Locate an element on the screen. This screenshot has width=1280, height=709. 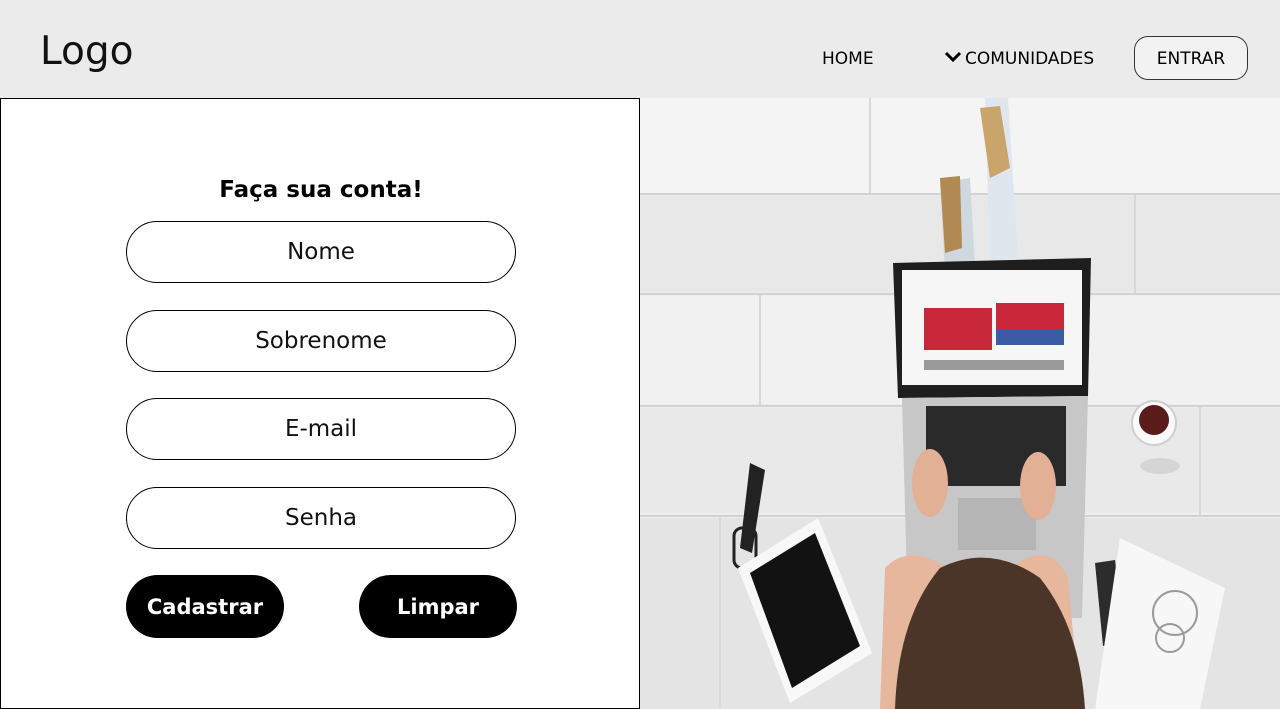
limpar-button: Limpar is located at coordinates (438, 606).